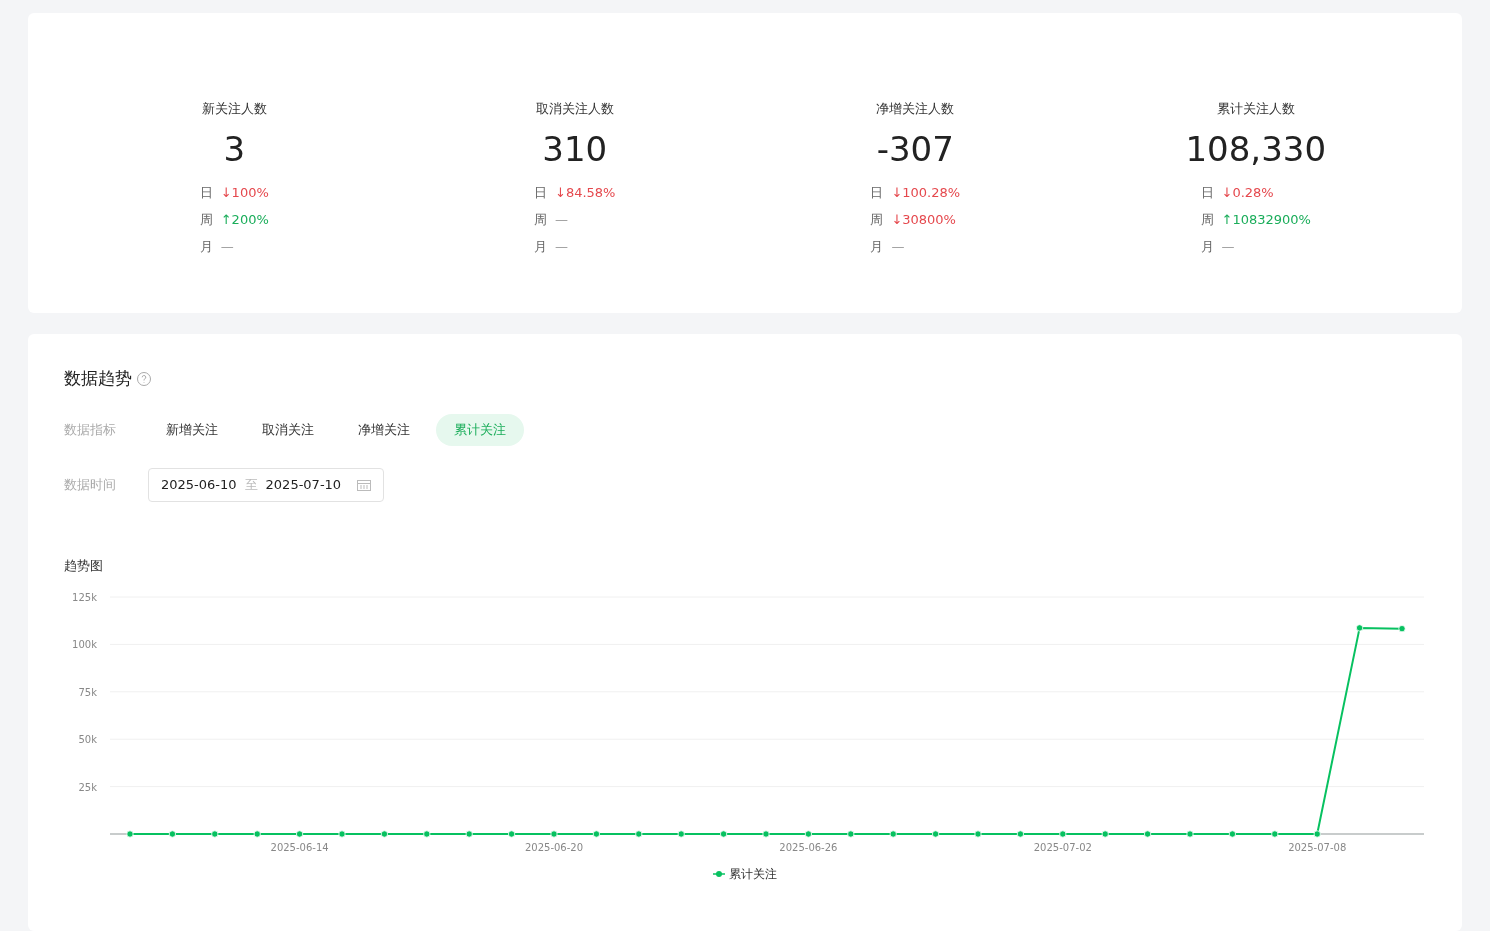 The image size is (1490, 931). Describe the element at coordinates (384, 429) in the screenshot. I see `metric-tab: 净增关注` at that location.